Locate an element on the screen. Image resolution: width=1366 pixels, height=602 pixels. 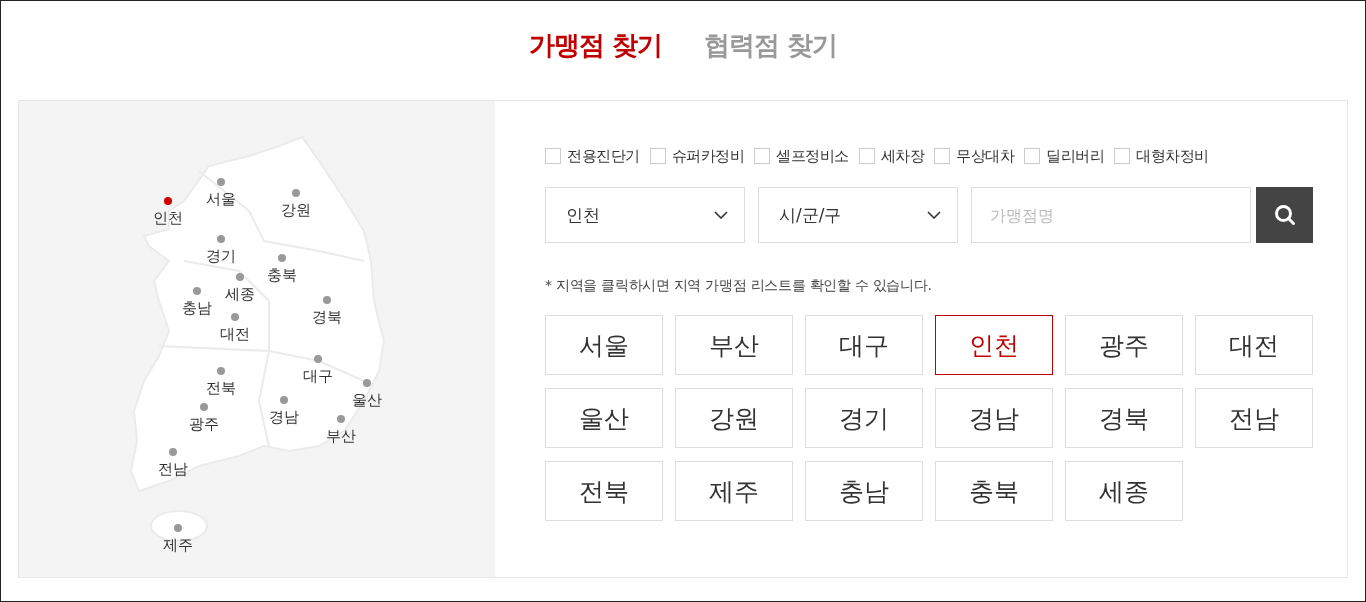
search-icon is located at coordinates (1284, 215).